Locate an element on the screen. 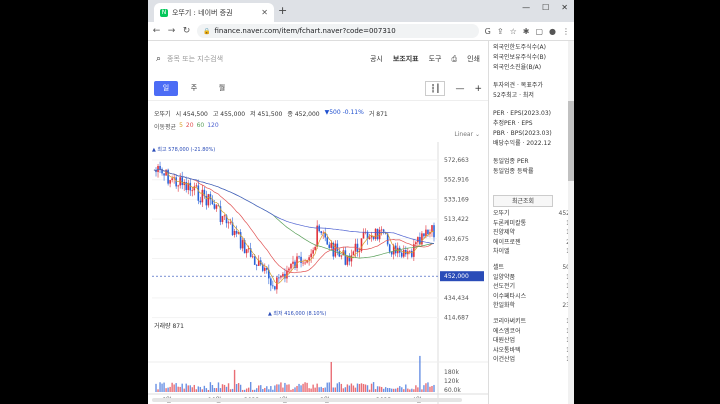  recent-stock-row: 대원산업1 is located at coordinates (531, 341).